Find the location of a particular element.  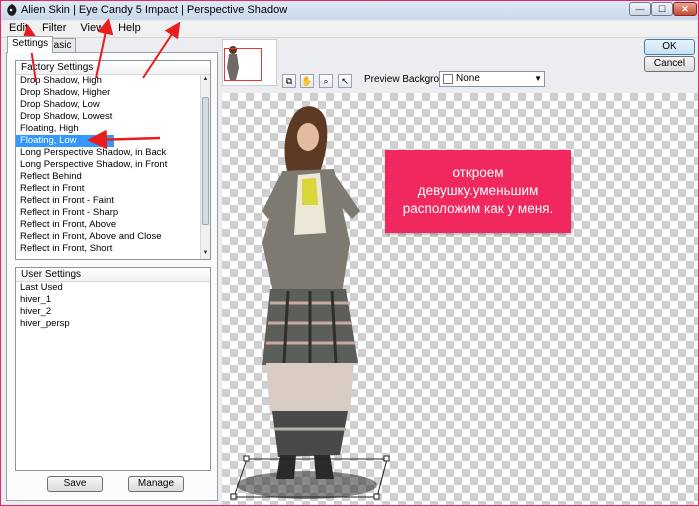

scroll-thumb is located at coordinates (205, 161).